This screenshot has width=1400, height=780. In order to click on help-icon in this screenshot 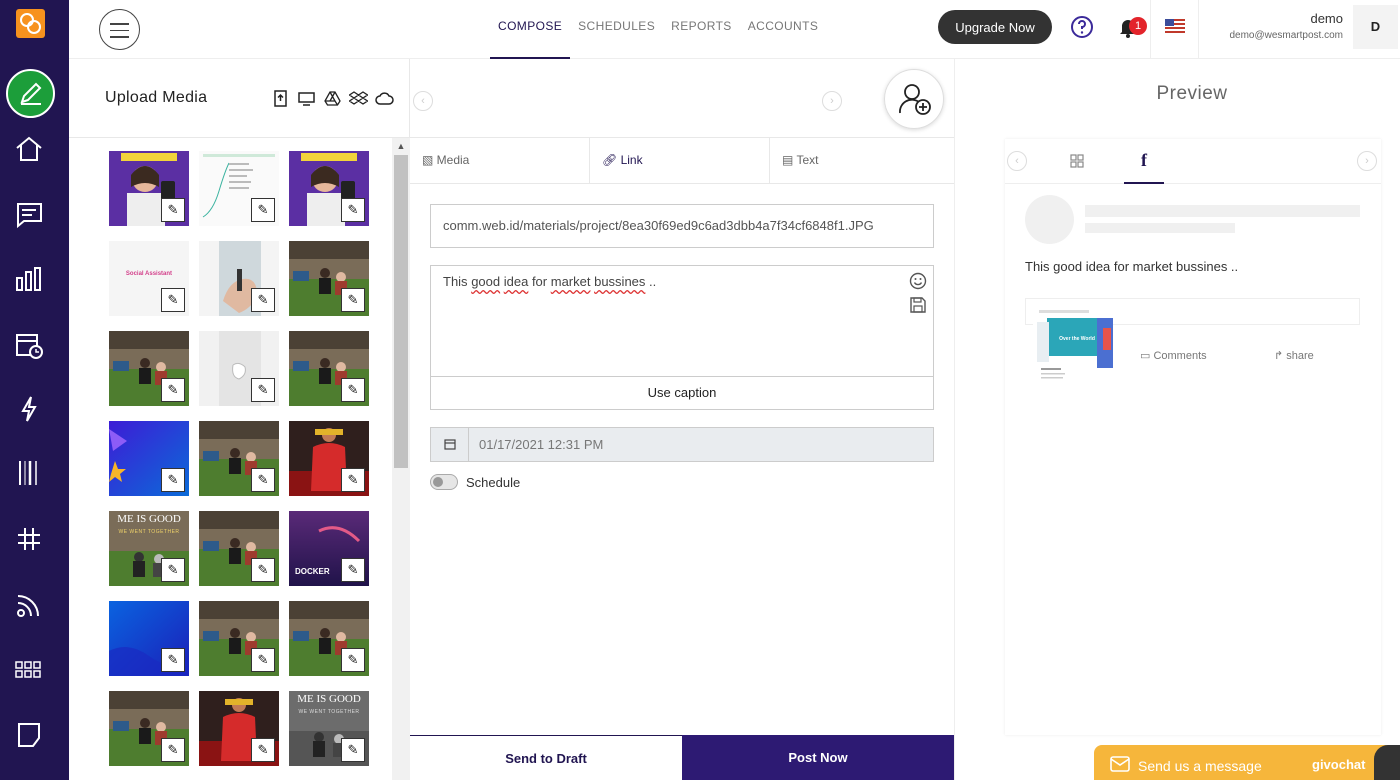, I will do `click(1082, 27)`.